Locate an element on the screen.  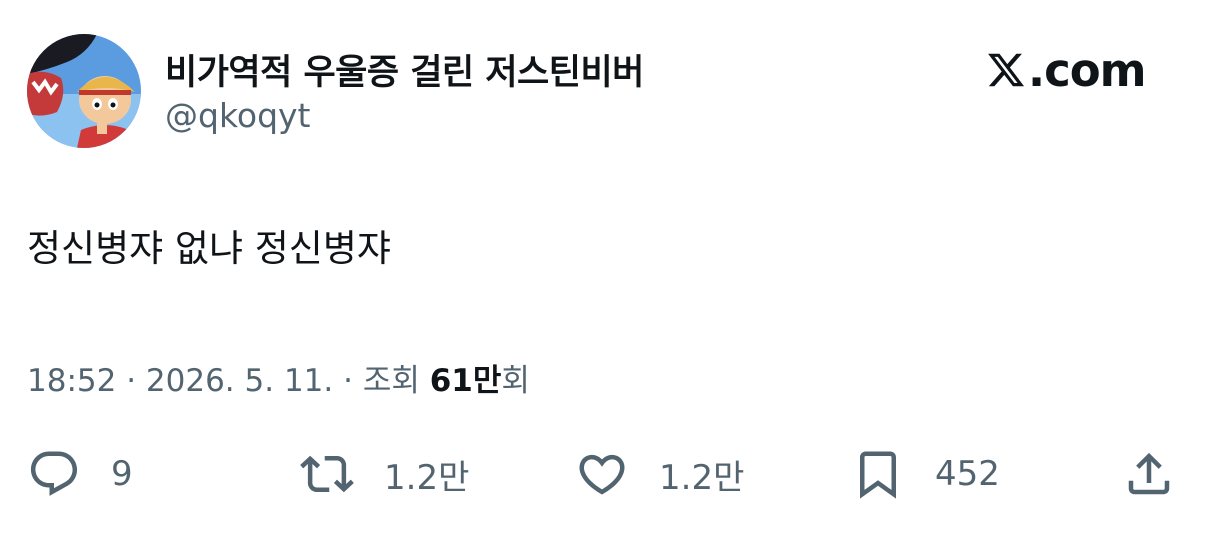
brand-watermark: .com is located at coordinates (1066, 70).